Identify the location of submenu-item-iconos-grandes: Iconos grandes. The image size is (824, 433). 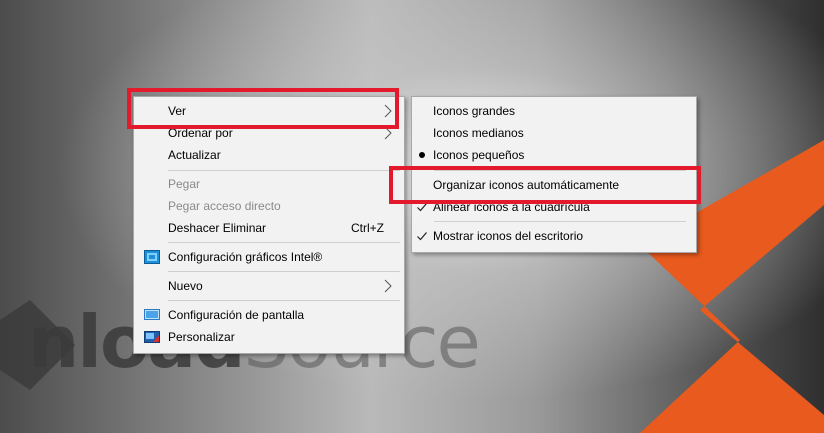
(554, 111).